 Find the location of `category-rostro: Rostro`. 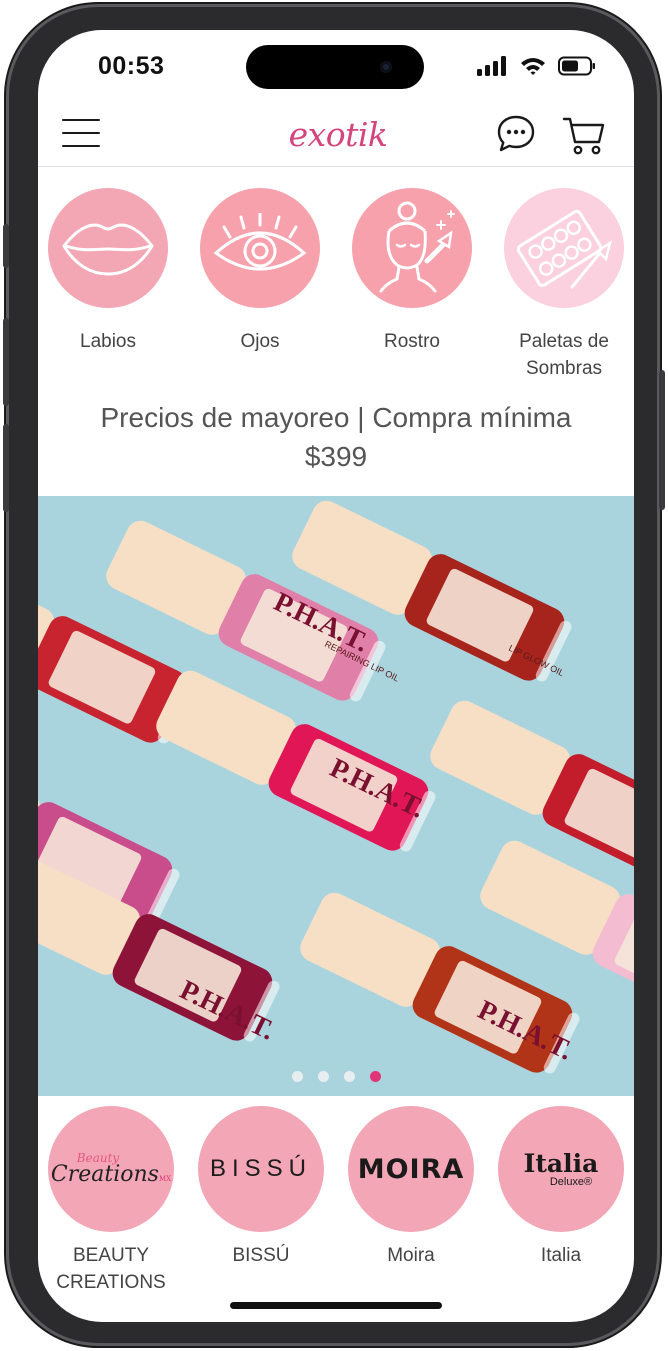

category-rostro: Rostro is located at coordinates (412, 271).